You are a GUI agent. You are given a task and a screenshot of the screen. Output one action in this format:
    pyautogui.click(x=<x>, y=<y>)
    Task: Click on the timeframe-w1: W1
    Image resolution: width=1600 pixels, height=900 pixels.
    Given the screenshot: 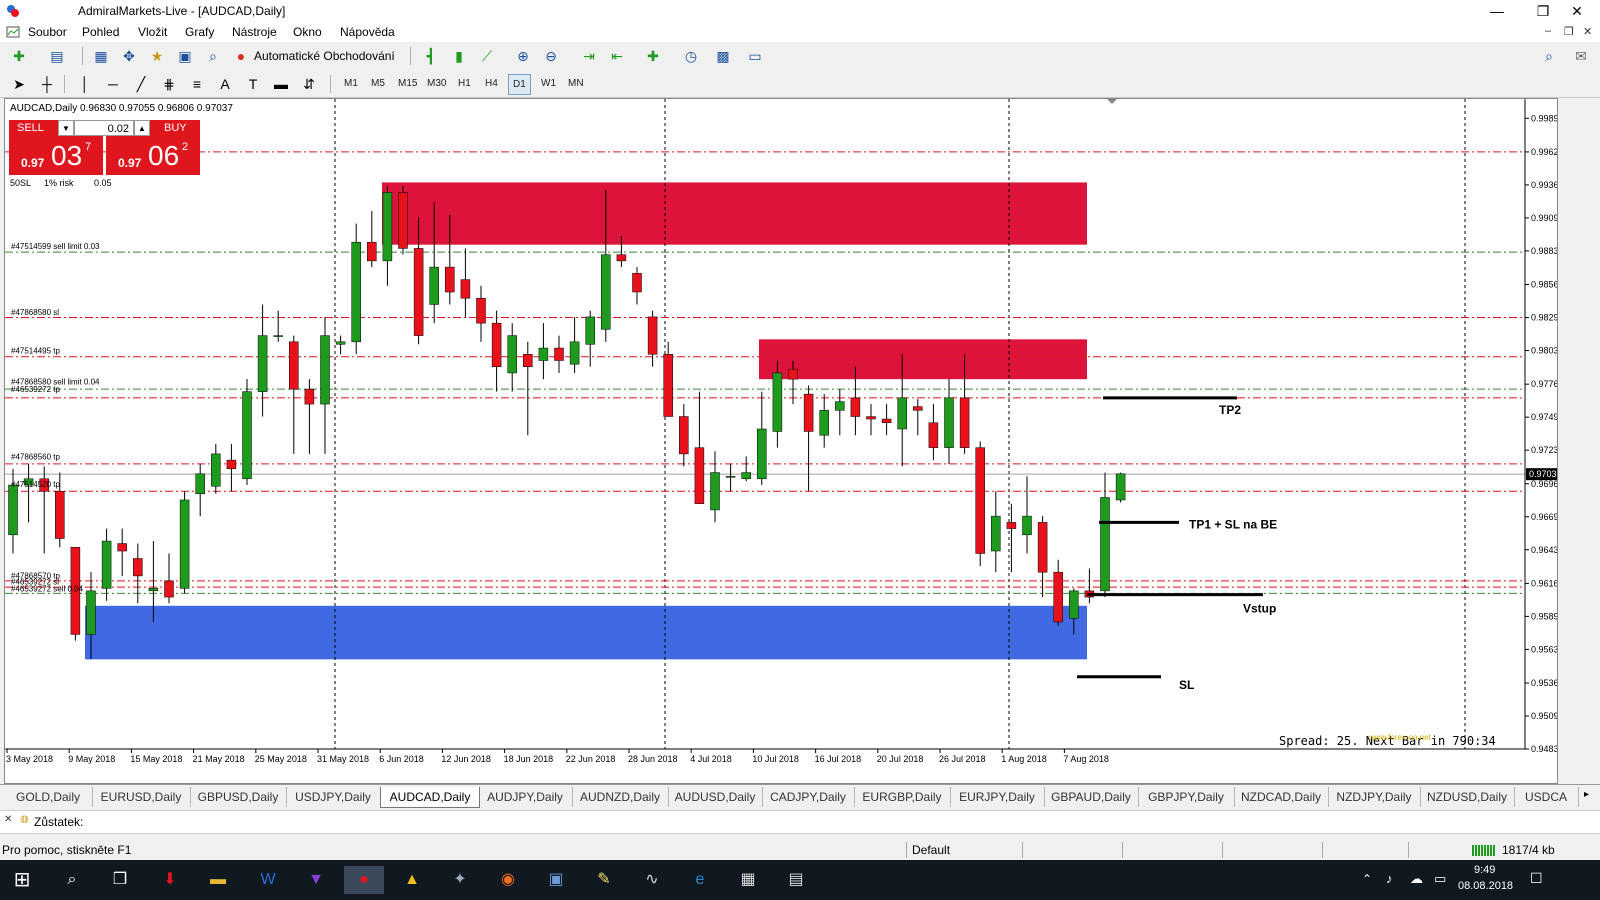 What is the action you would take?
    pyautogui.click(x=548, y=83)
    